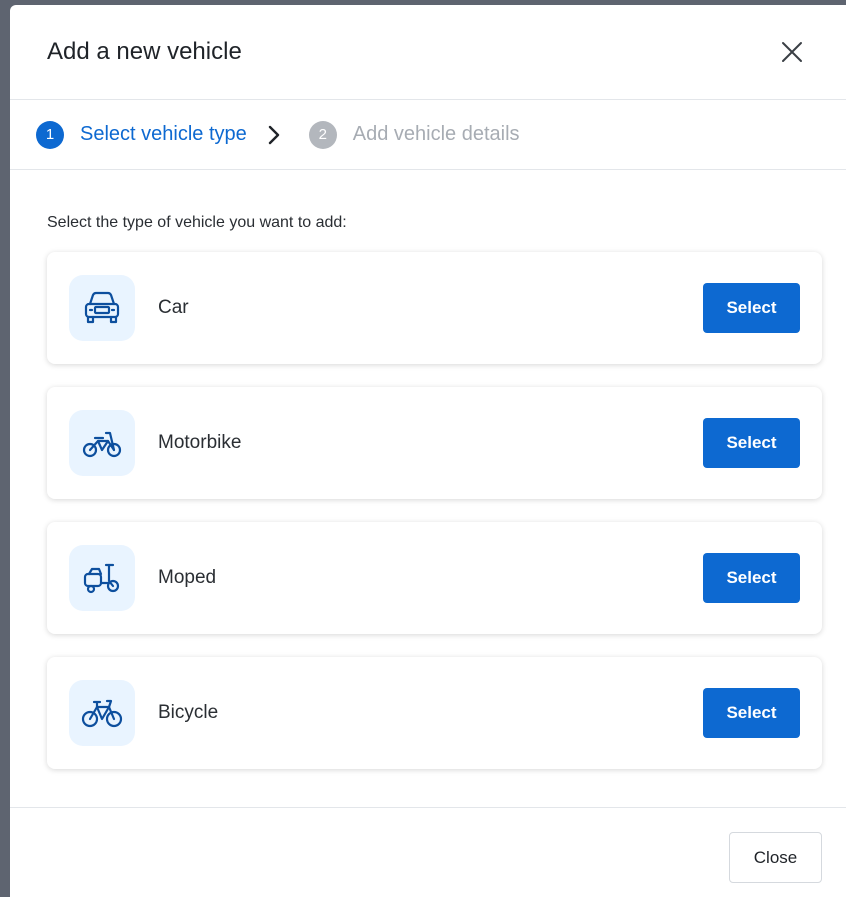 The image size is (846, 897). Describe the element at coordinates (751, 578) in the screenshot. I see `select-moped-button: Select` at that location.